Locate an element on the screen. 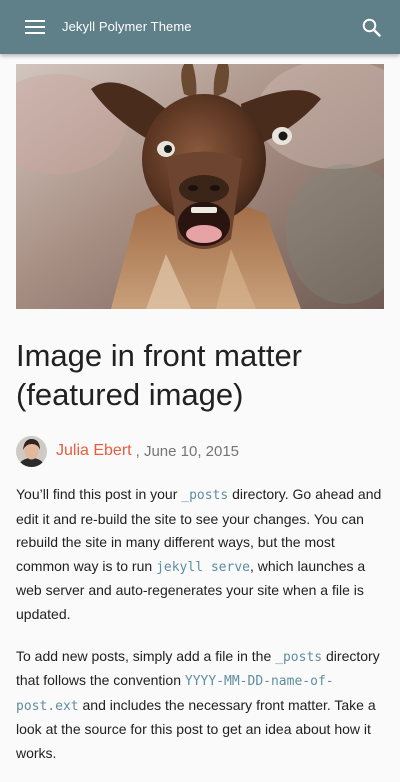 The width and height of the screenshot is (400, 782). author-avatar is located at coordinates (31, 451).